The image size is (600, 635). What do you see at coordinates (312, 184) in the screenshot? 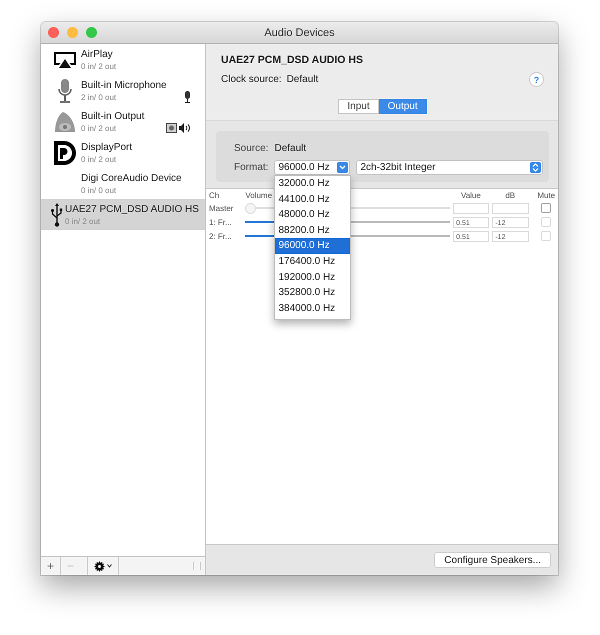
I see `menu-item: 32000.0 Hz` at bounding box center [312, 184].